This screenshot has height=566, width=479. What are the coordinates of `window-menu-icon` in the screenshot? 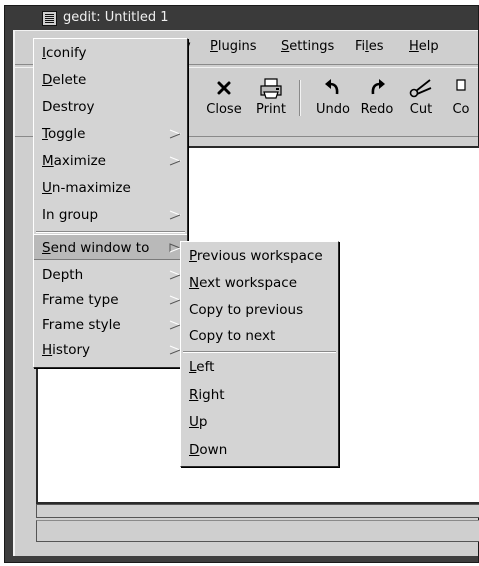 It's located at (49, 18).